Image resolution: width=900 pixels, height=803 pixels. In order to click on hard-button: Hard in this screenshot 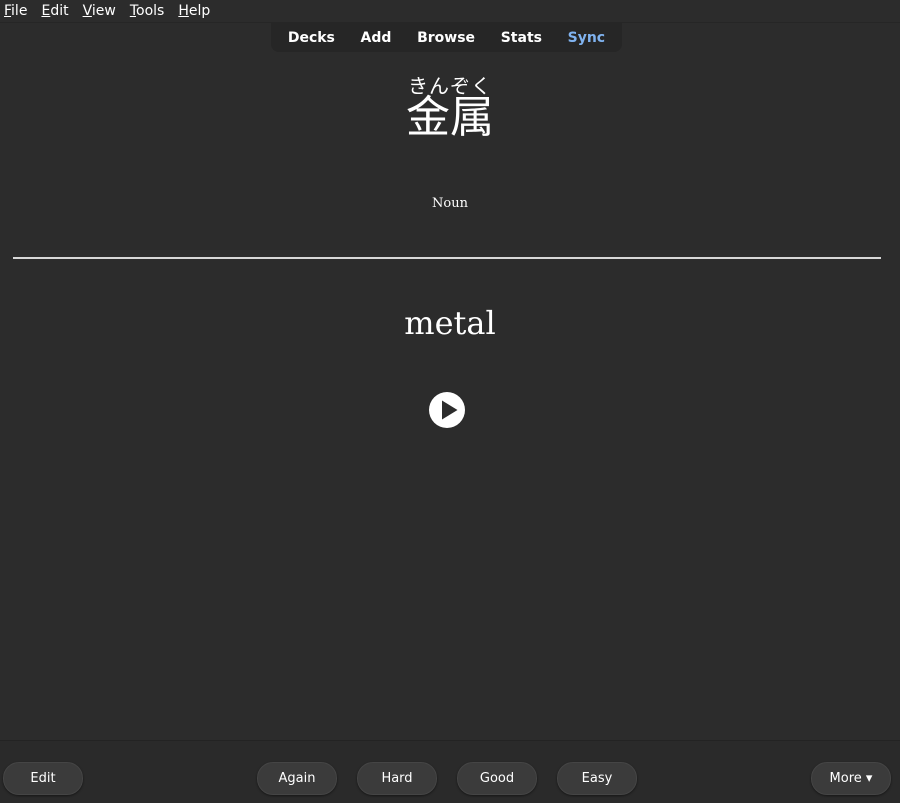, I will do `click(397, 778)`.